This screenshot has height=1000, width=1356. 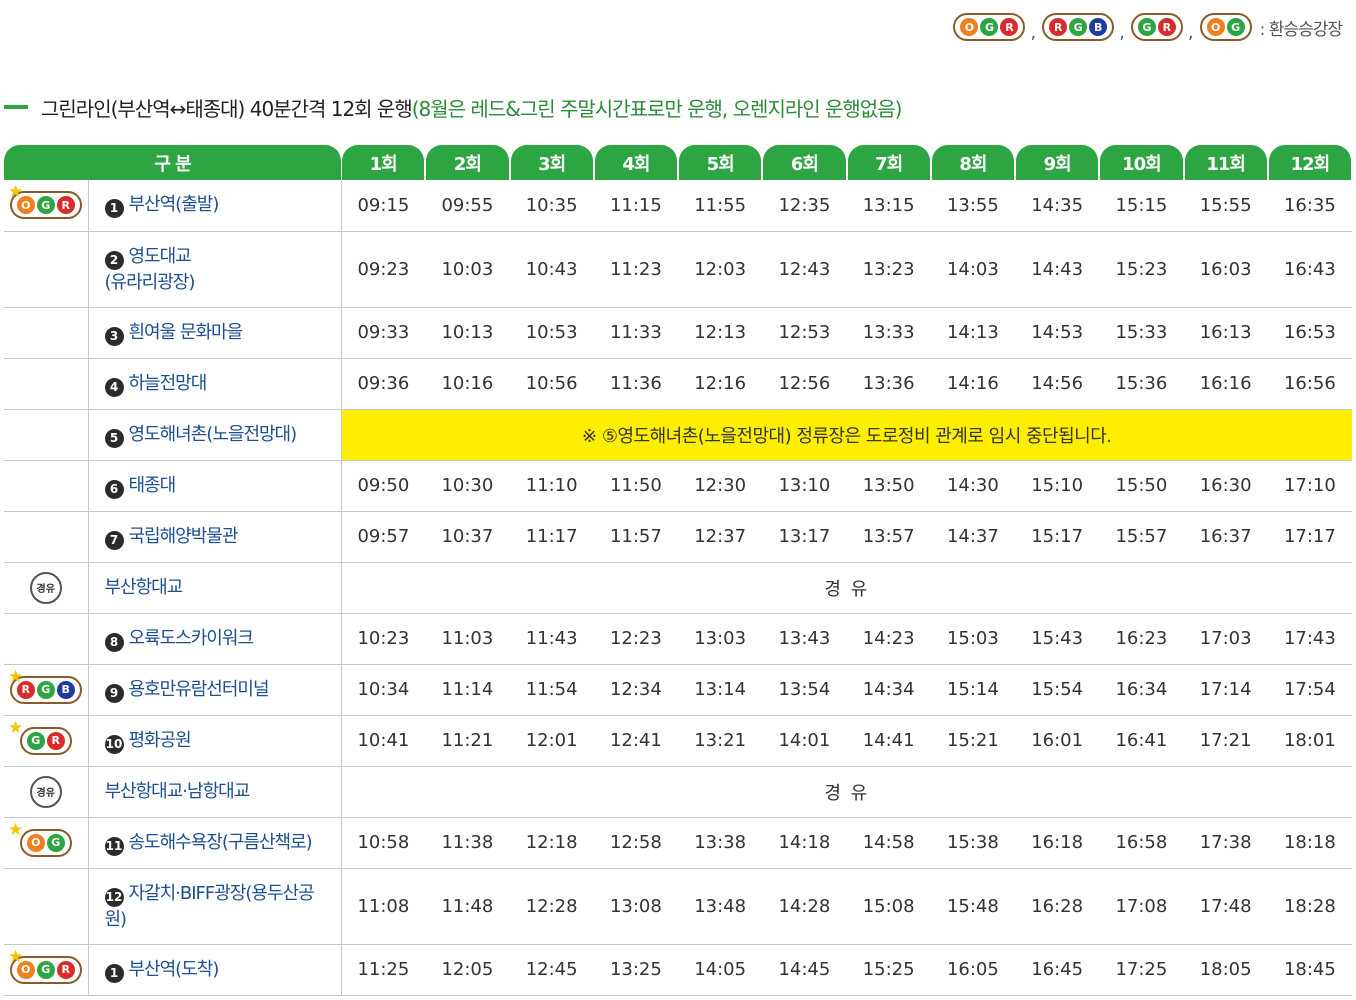 I want to click on stop-name-line2: (유라리광장), so click(x=150, y=282).